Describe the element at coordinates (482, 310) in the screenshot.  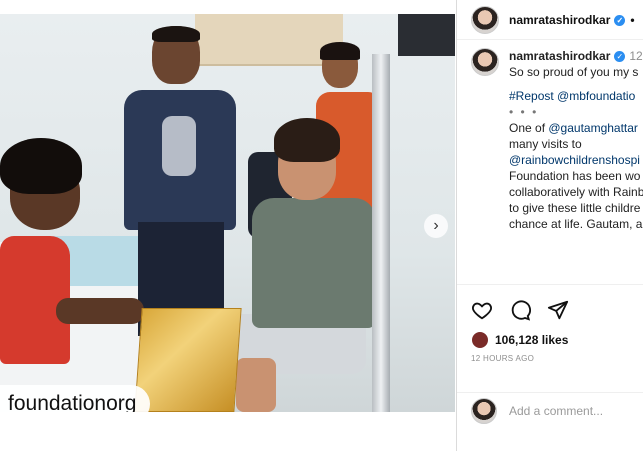
I see `heart-icon` at that location.